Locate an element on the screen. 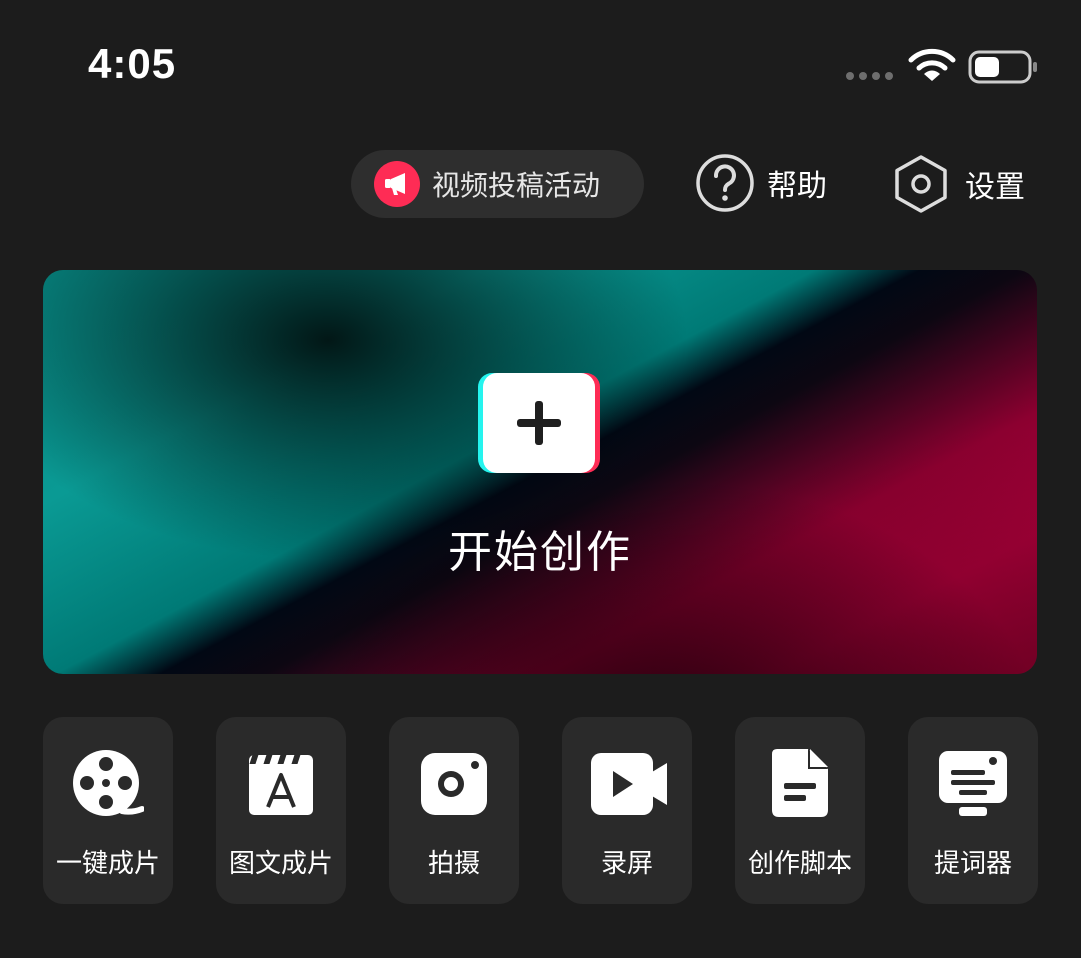 The image size is (1081, 958). tool-label: 一键成片 is located at coordinates (107, 864).